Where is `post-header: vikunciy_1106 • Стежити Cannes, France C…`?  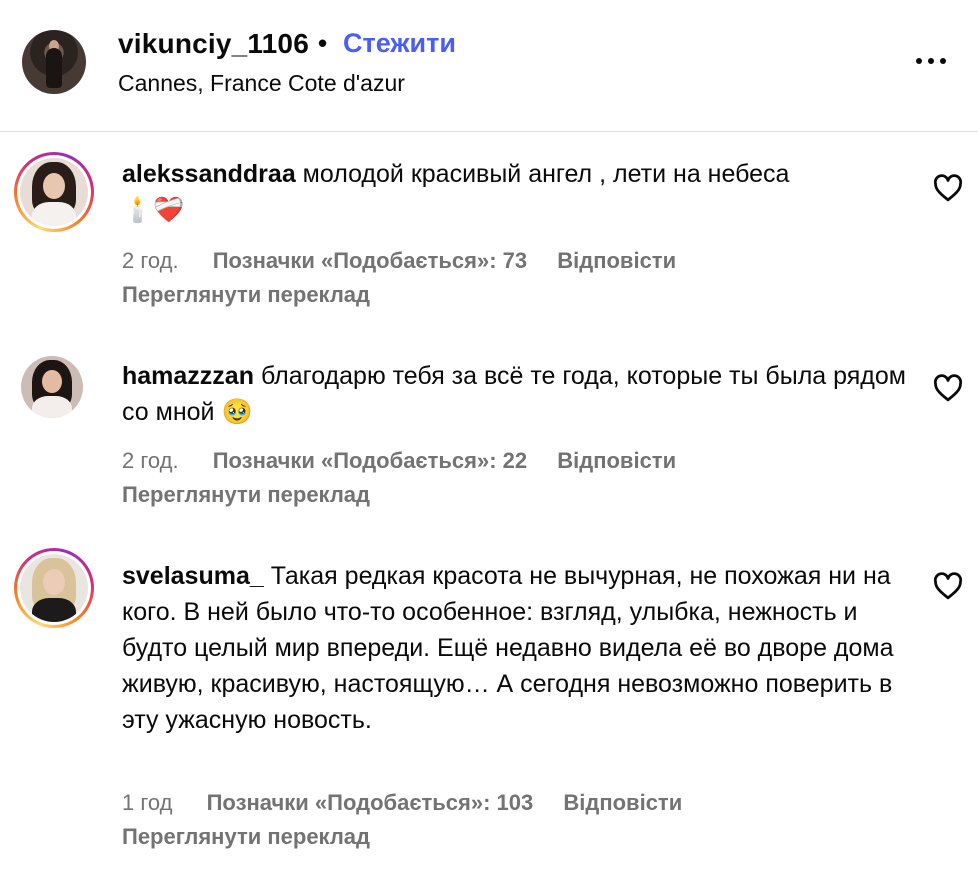
post-header: vikunciy_1106 • Стежити Cannes, France C… is located at coordinates (489, 65).